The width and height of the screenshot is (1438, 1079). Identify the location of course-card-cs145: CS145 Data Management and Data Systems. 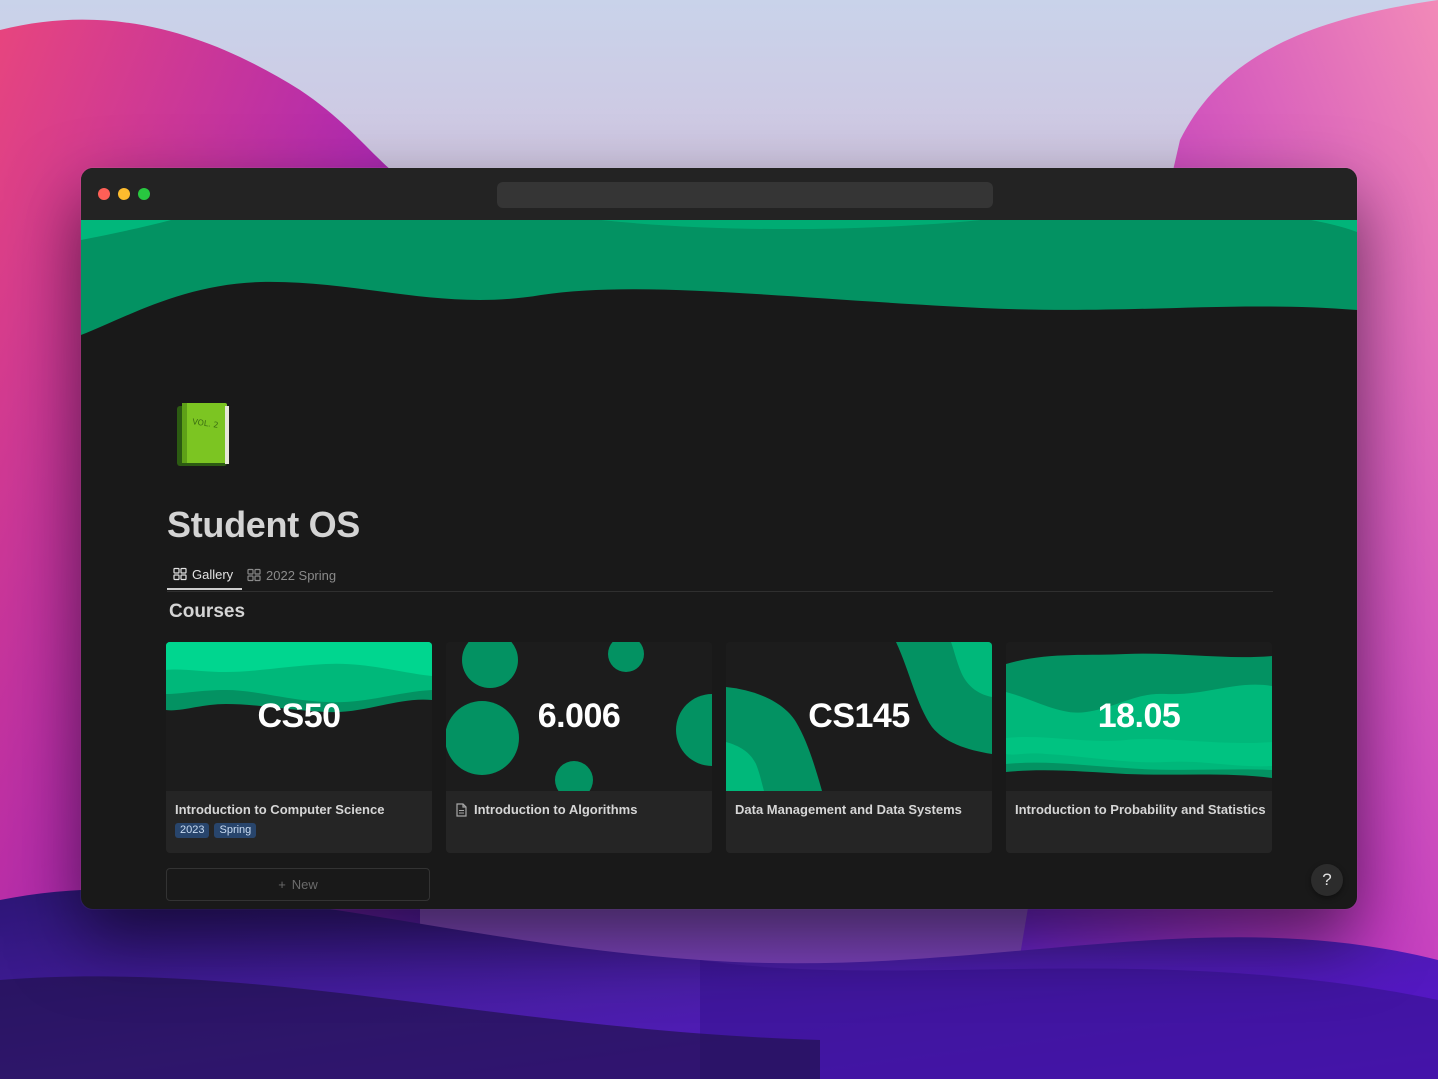
(859, 747).